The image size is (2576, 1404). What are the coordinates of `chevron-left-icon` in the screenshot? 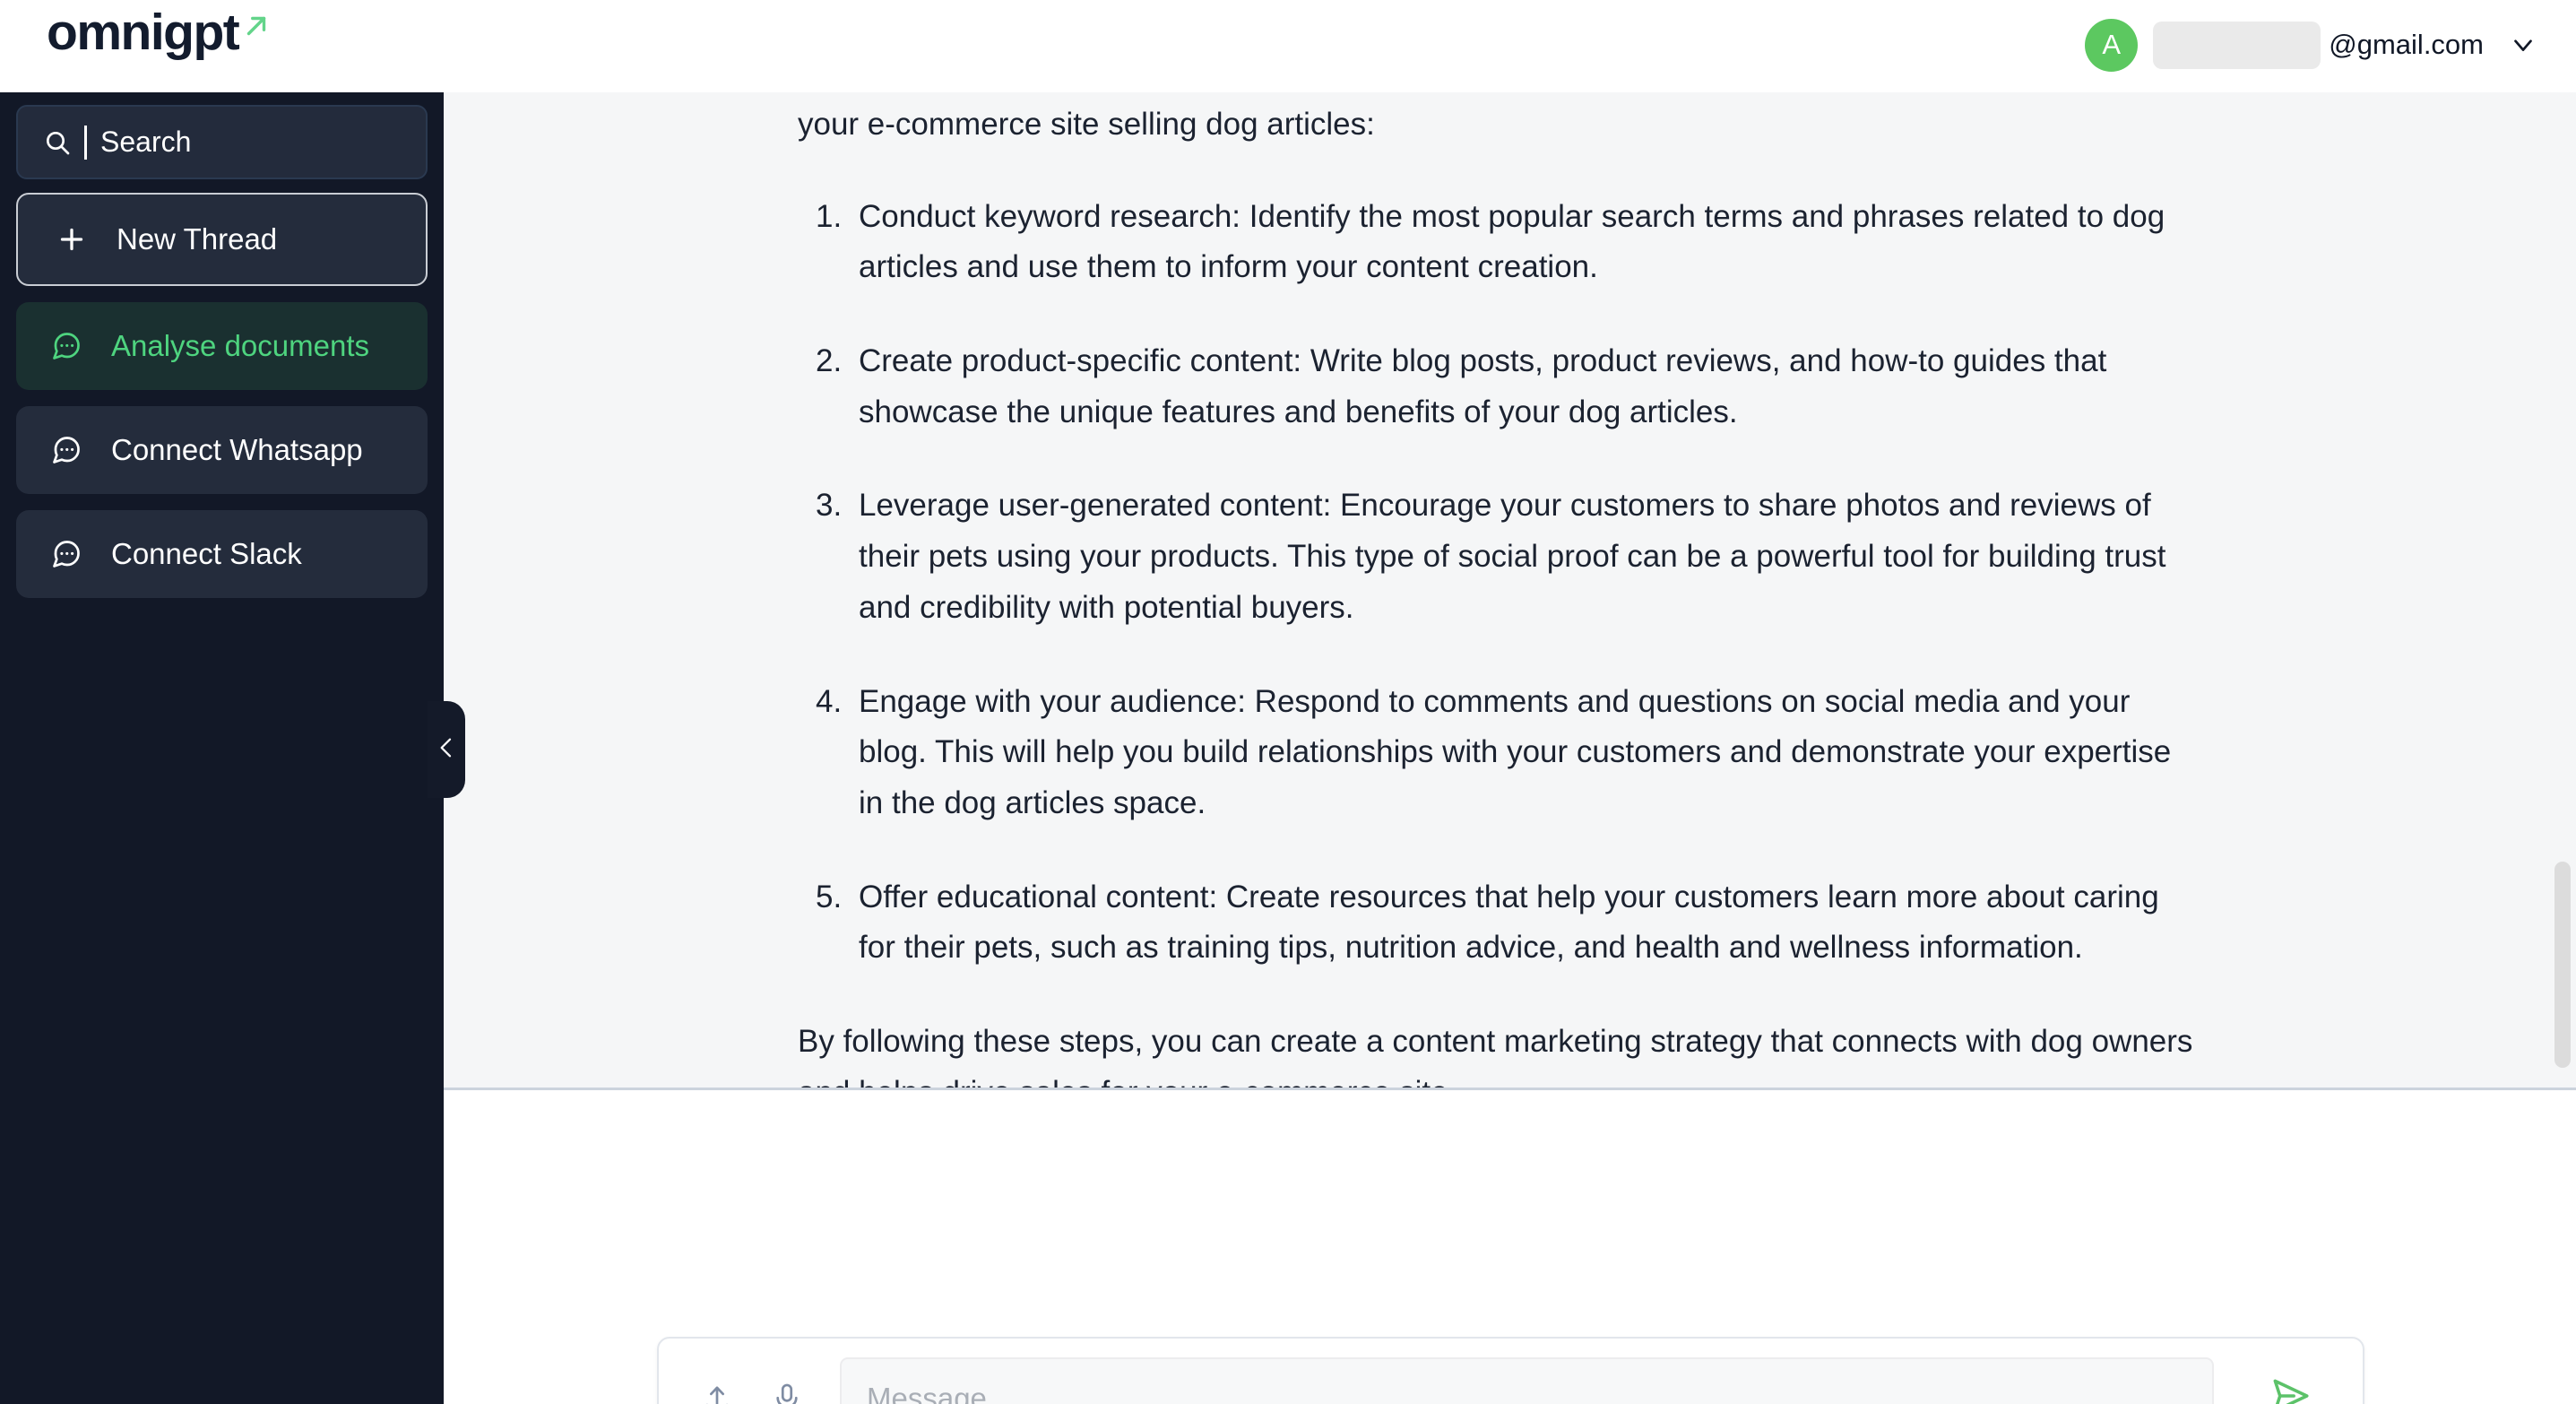 It's located at (446, 750).